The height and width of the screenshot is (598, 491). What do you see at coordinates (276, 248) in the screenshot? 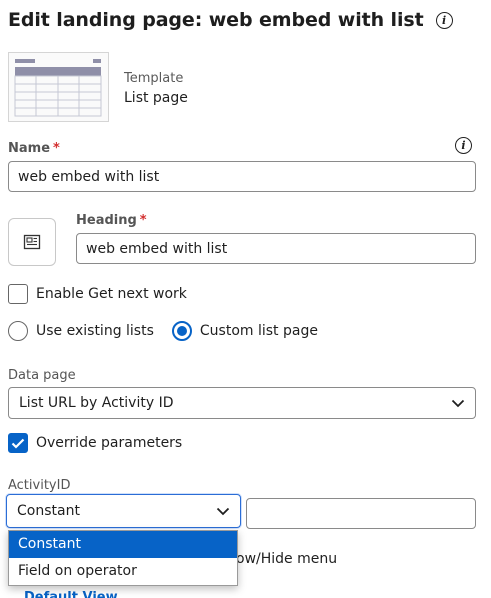
I see `heading-input` at bounding box center [276, 248].